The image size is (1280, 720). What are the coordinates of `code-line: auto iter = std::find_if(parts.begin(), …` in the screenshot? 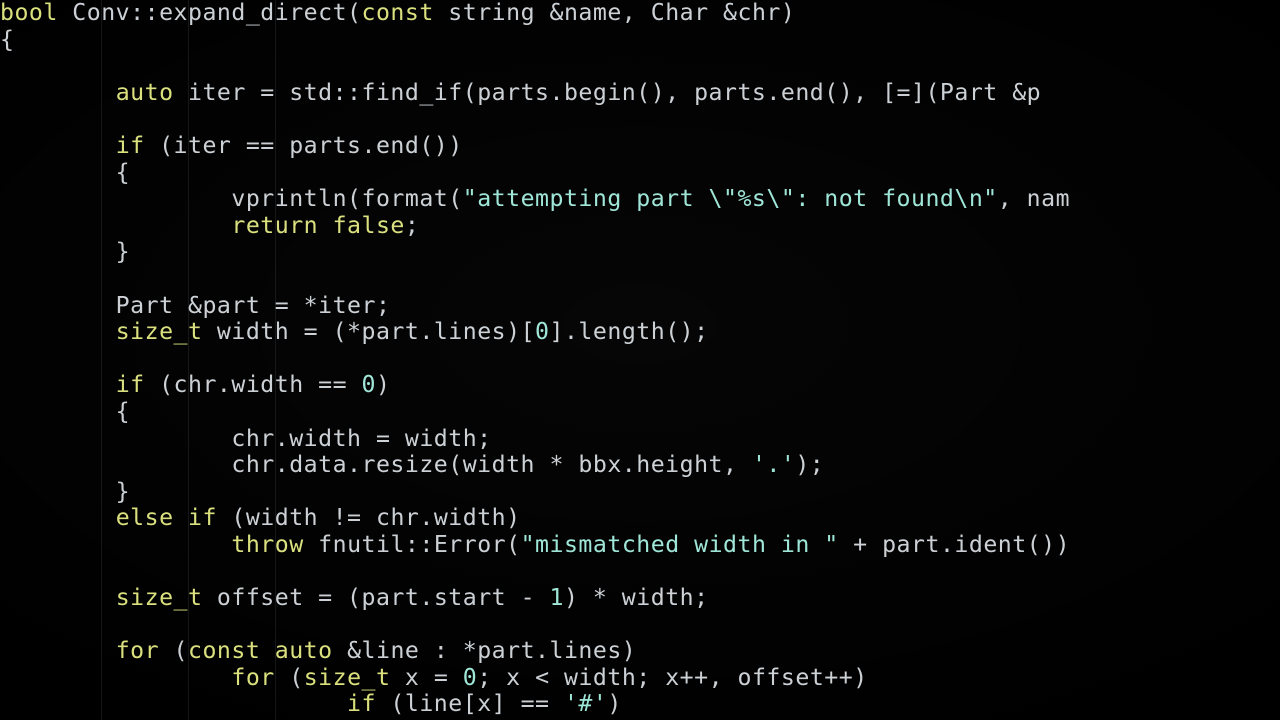 It's located at (640, 92).